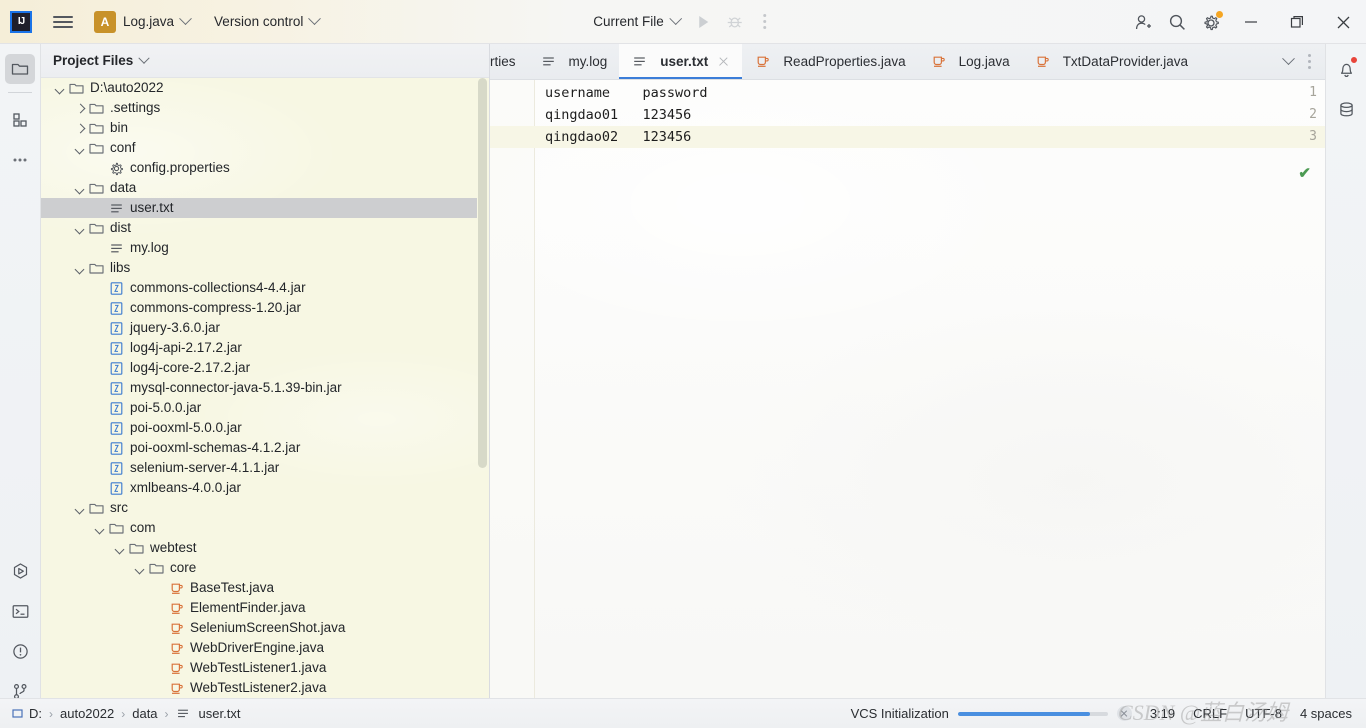  Describe the element at coordinates (20, 160) in the screenshot. I see `sidebar-item-more-tool-windows` at that location.